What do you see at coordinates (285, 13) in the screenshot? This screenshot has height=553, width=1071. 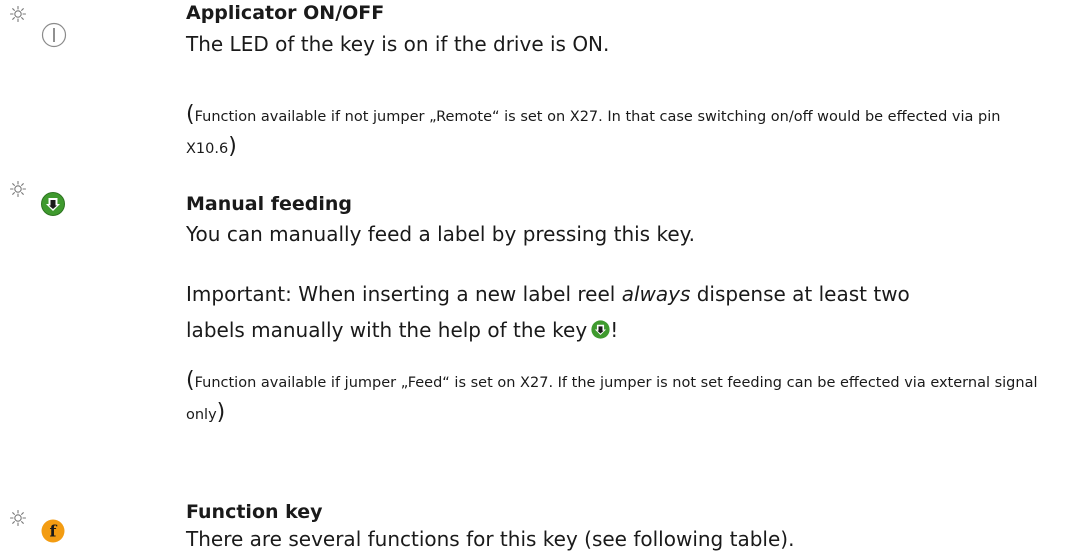 I see `section-title-applicator: Applicator ON/OFF` at bounding box center [285, 13].